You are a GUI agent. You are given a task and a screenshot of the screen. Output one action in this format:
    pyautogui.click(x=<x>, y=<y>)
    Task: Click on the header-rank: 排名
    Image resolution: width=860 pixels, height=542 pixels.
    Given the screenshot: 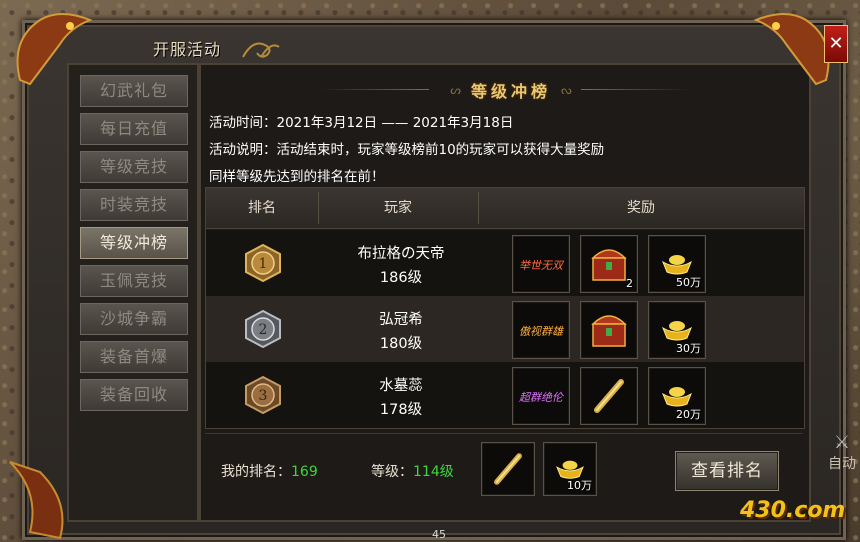 What is the action you would take?
    pyautogui.click(x=262, y=208)
    